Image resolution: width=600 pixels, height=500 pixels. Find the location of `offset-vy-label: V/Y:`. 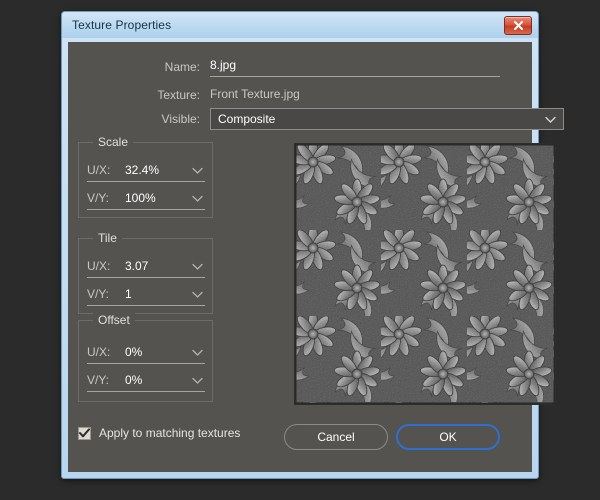

offset-vy-label: V/Y: is located at coordinates (98, 380).